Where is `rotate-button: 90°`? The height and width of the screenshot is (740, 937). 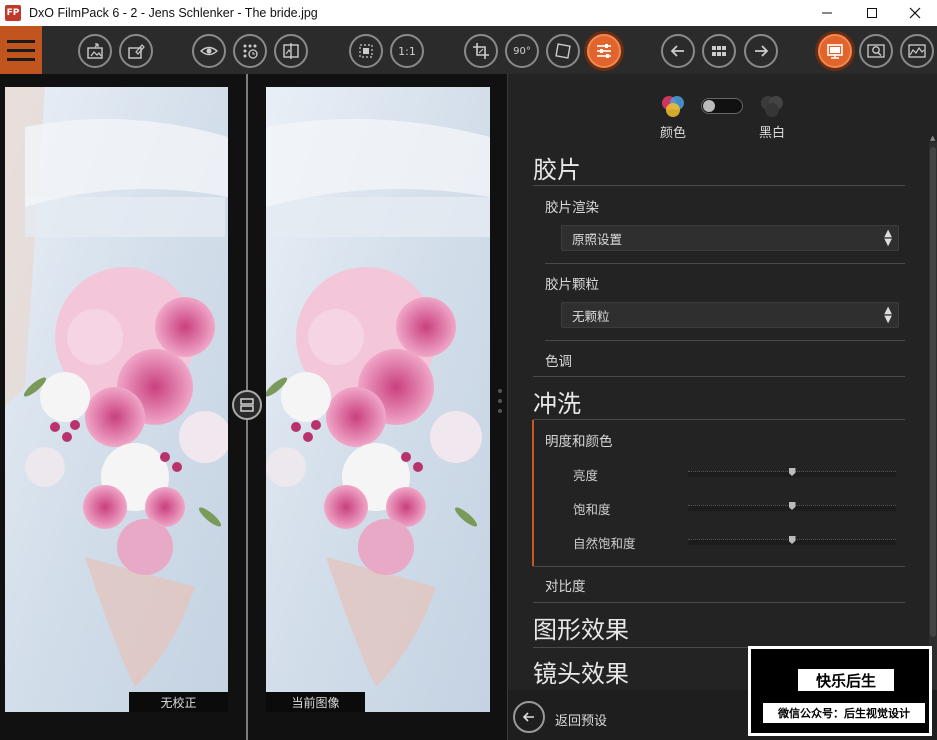
rotate-button: 90° is located at coordinates (522, 51).